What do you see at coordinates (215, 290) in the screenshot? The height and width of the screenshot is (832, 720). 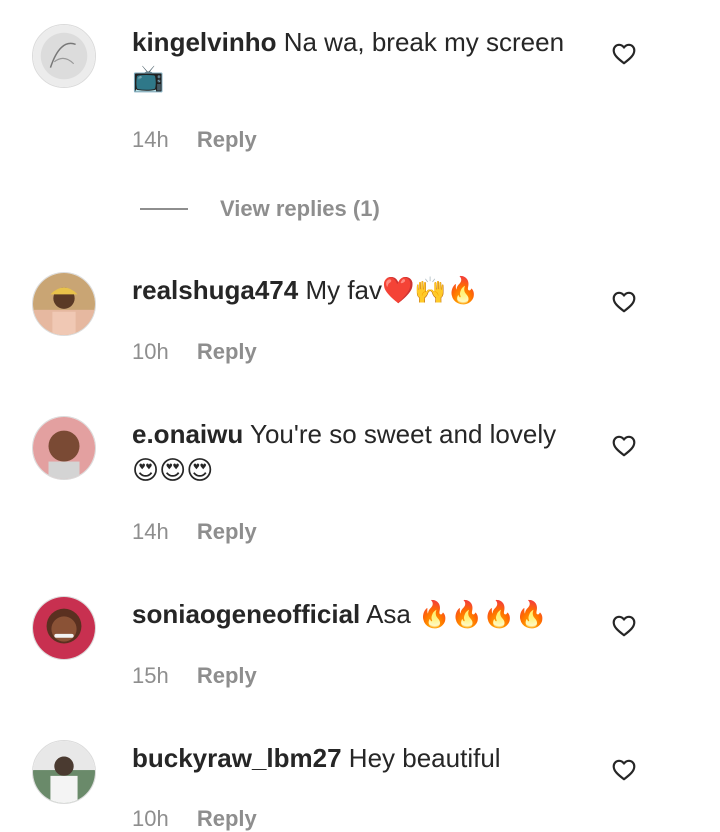 I see `comment-username: realshuga474` at bounding box center [215, 290].